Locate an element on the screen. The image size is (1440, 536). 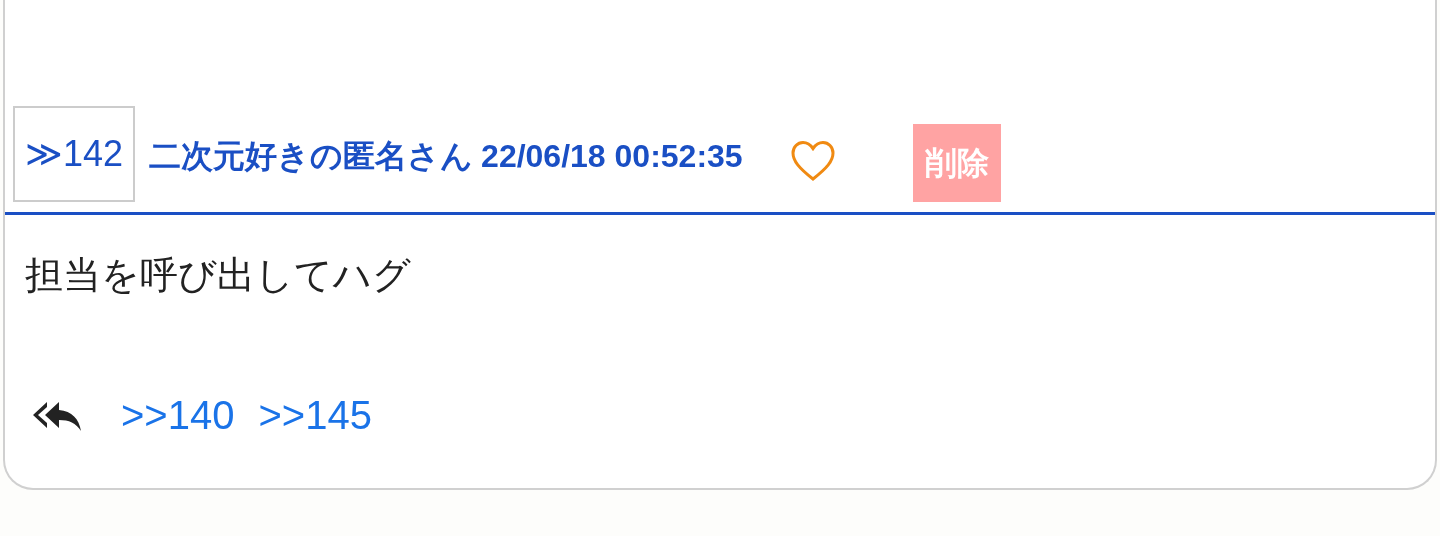
post-author: 二次元好きの匿名さん is located at coordinates (311, 156).